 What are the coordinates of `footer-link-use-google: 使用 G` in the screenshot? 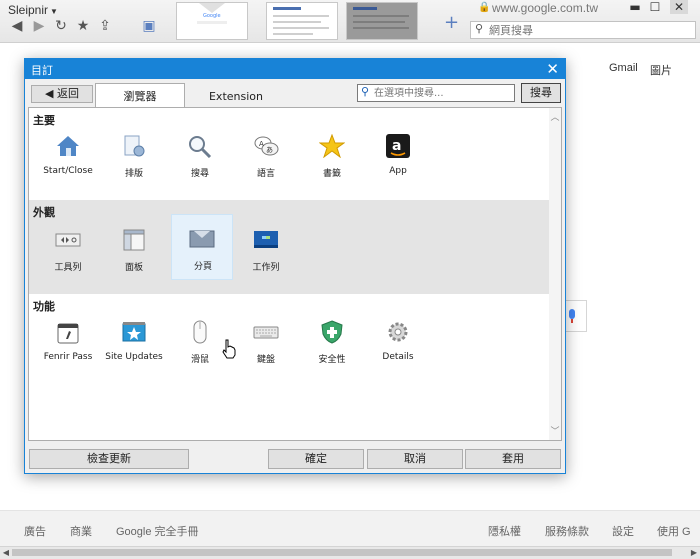 It's located at (674, 531).